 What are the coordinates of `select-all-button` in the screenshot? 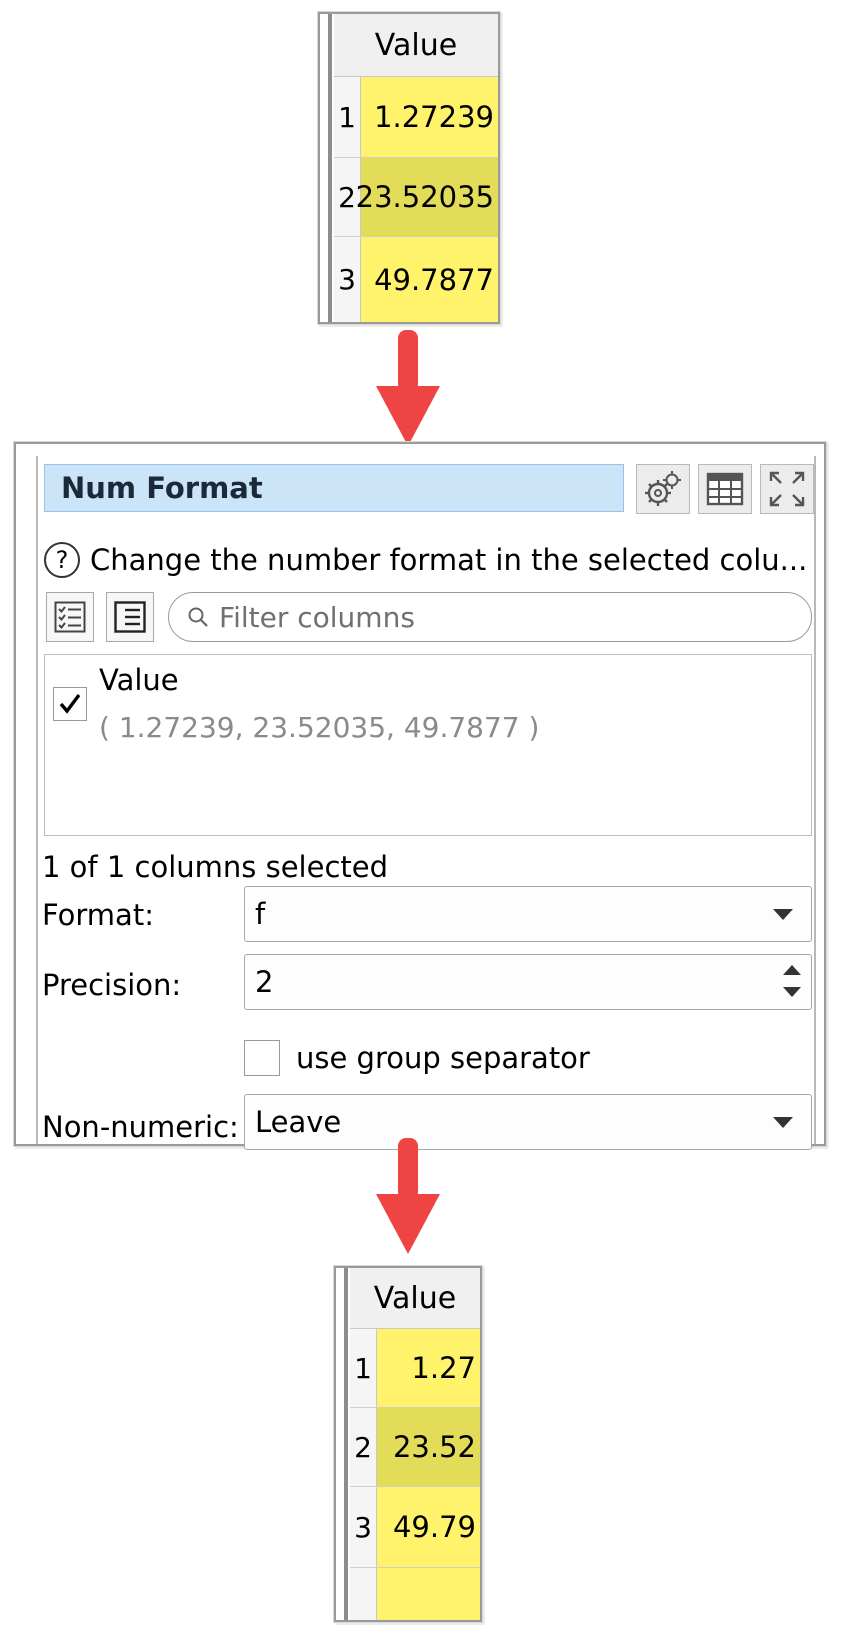 It's located at (70, 617).